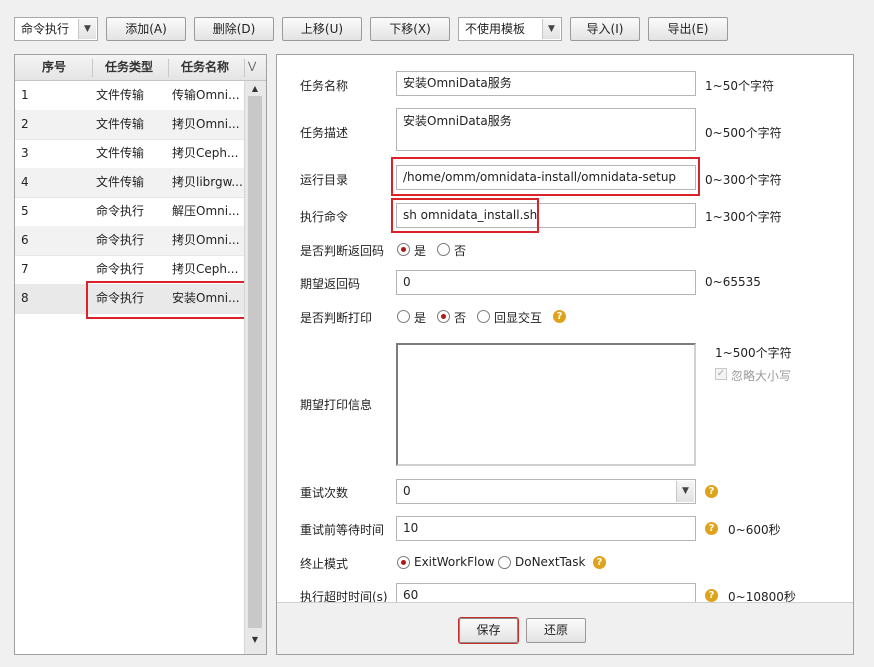 This screenshot has height=667, width=874. What do you see at coordinates (324, 180) in the screenshot?
I see `run-dir-label: 运行目录` at bounding box center [324, 180].